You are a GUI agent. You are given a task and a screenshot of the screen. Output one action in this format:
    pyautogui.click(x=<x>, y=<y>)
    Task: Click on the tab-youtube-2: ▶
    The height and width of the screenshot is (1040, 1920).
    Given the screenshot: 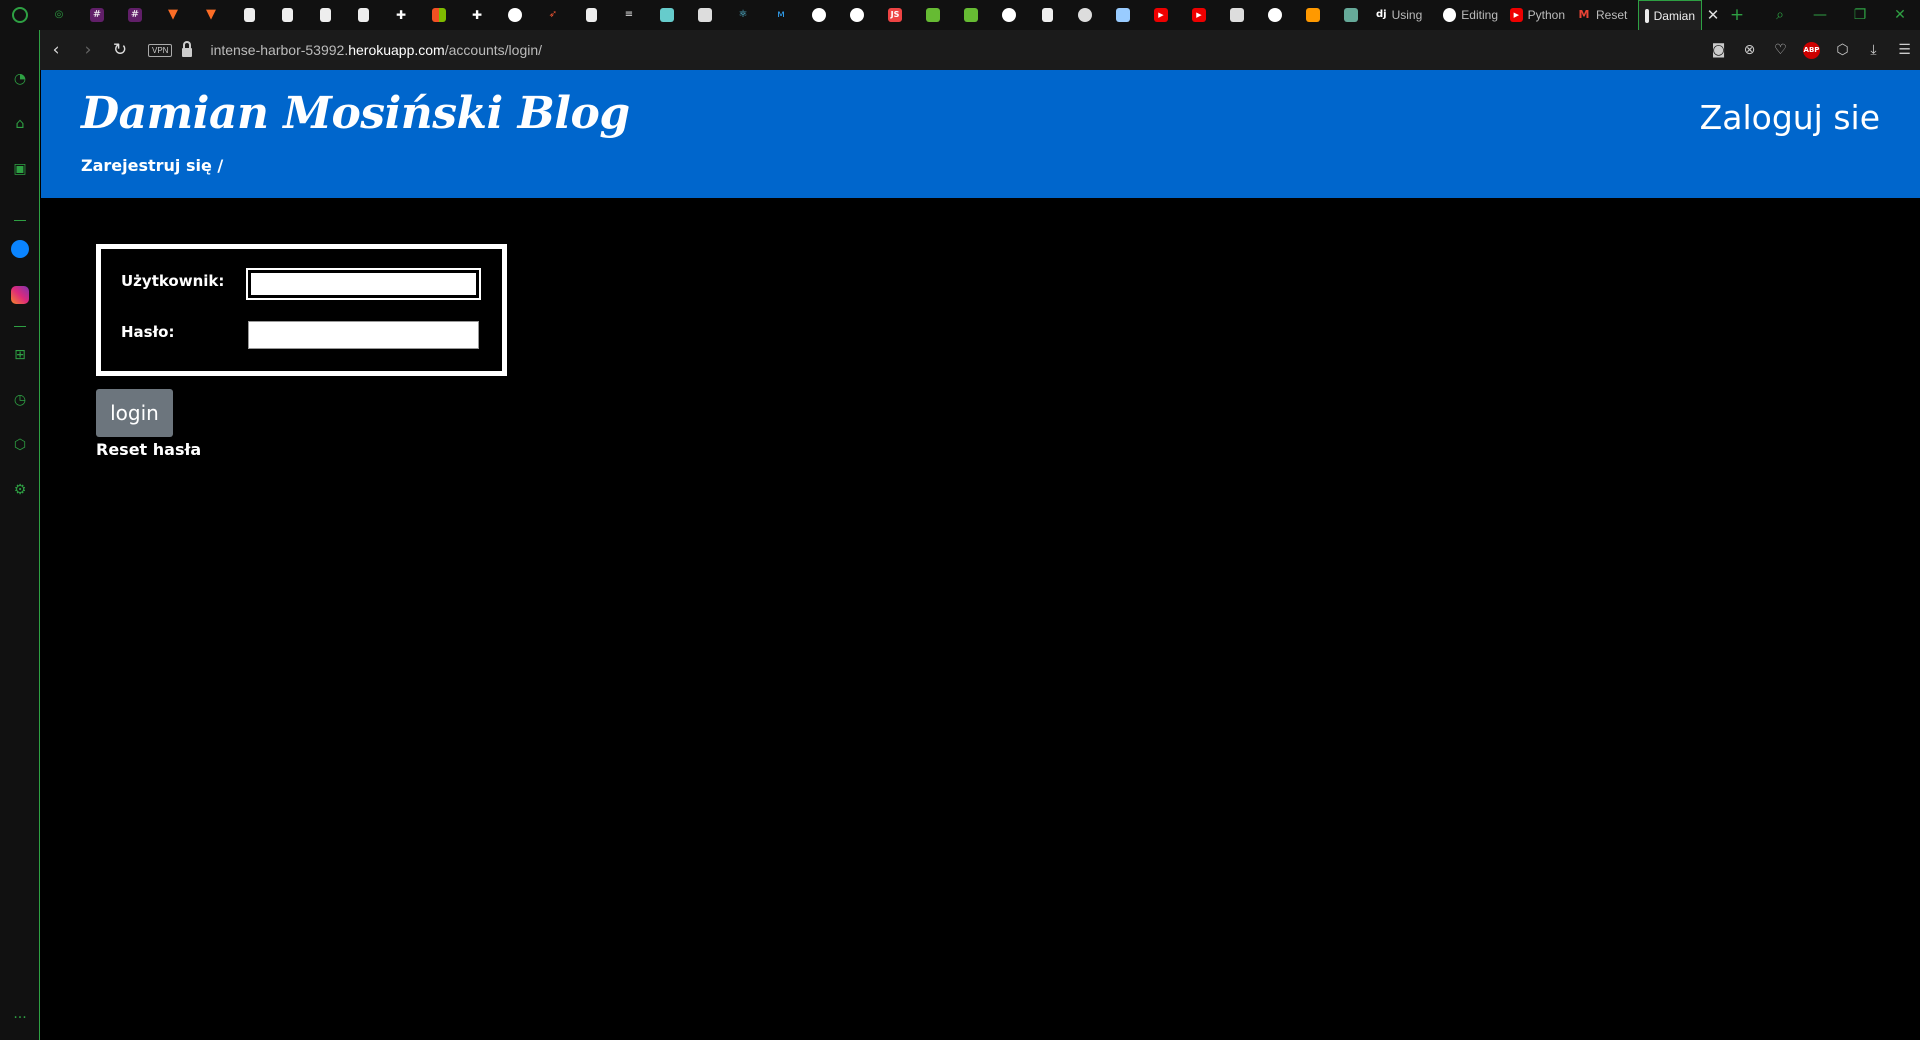 What is the action you would take?
    pyautogui.click(x=1199, y=15)
    